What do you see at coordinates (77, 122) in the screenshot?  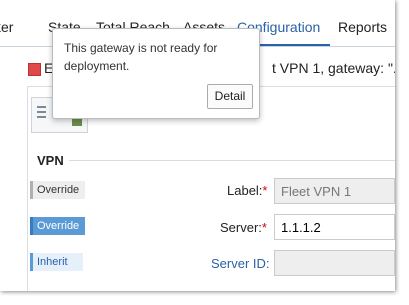 I see `status-ok-icon` at bounding box center [77, 122].